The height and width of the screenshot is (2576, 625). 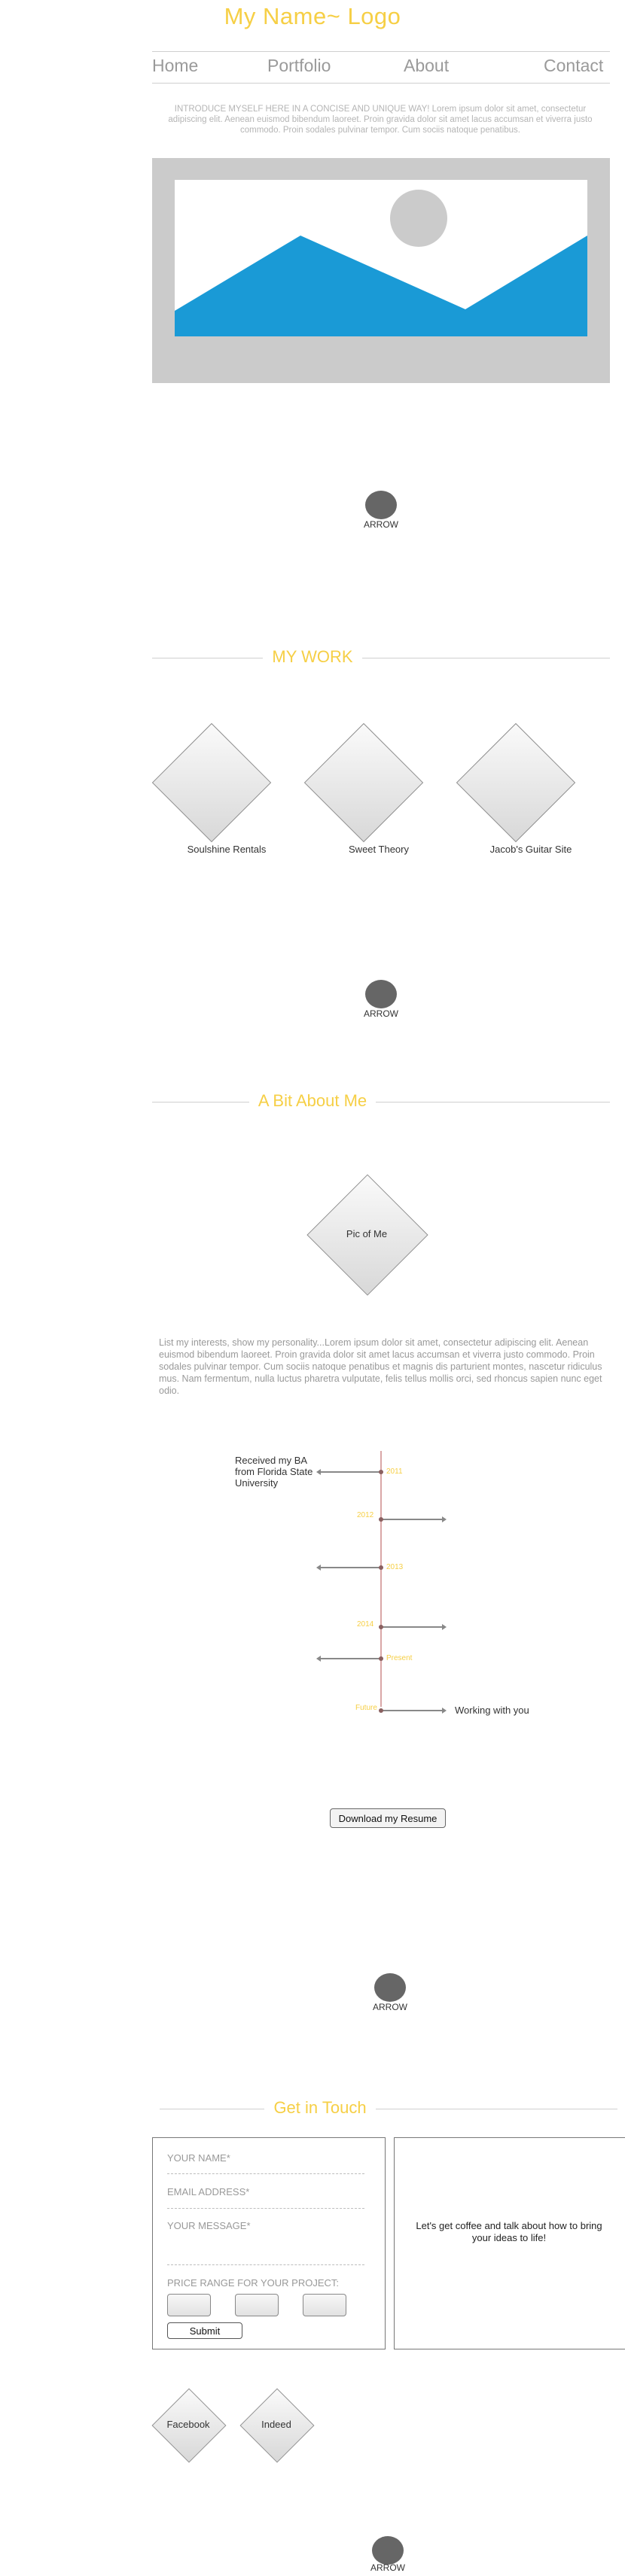 I want to click on work-item-soulshine-thumb, so click(x=212, y=782).